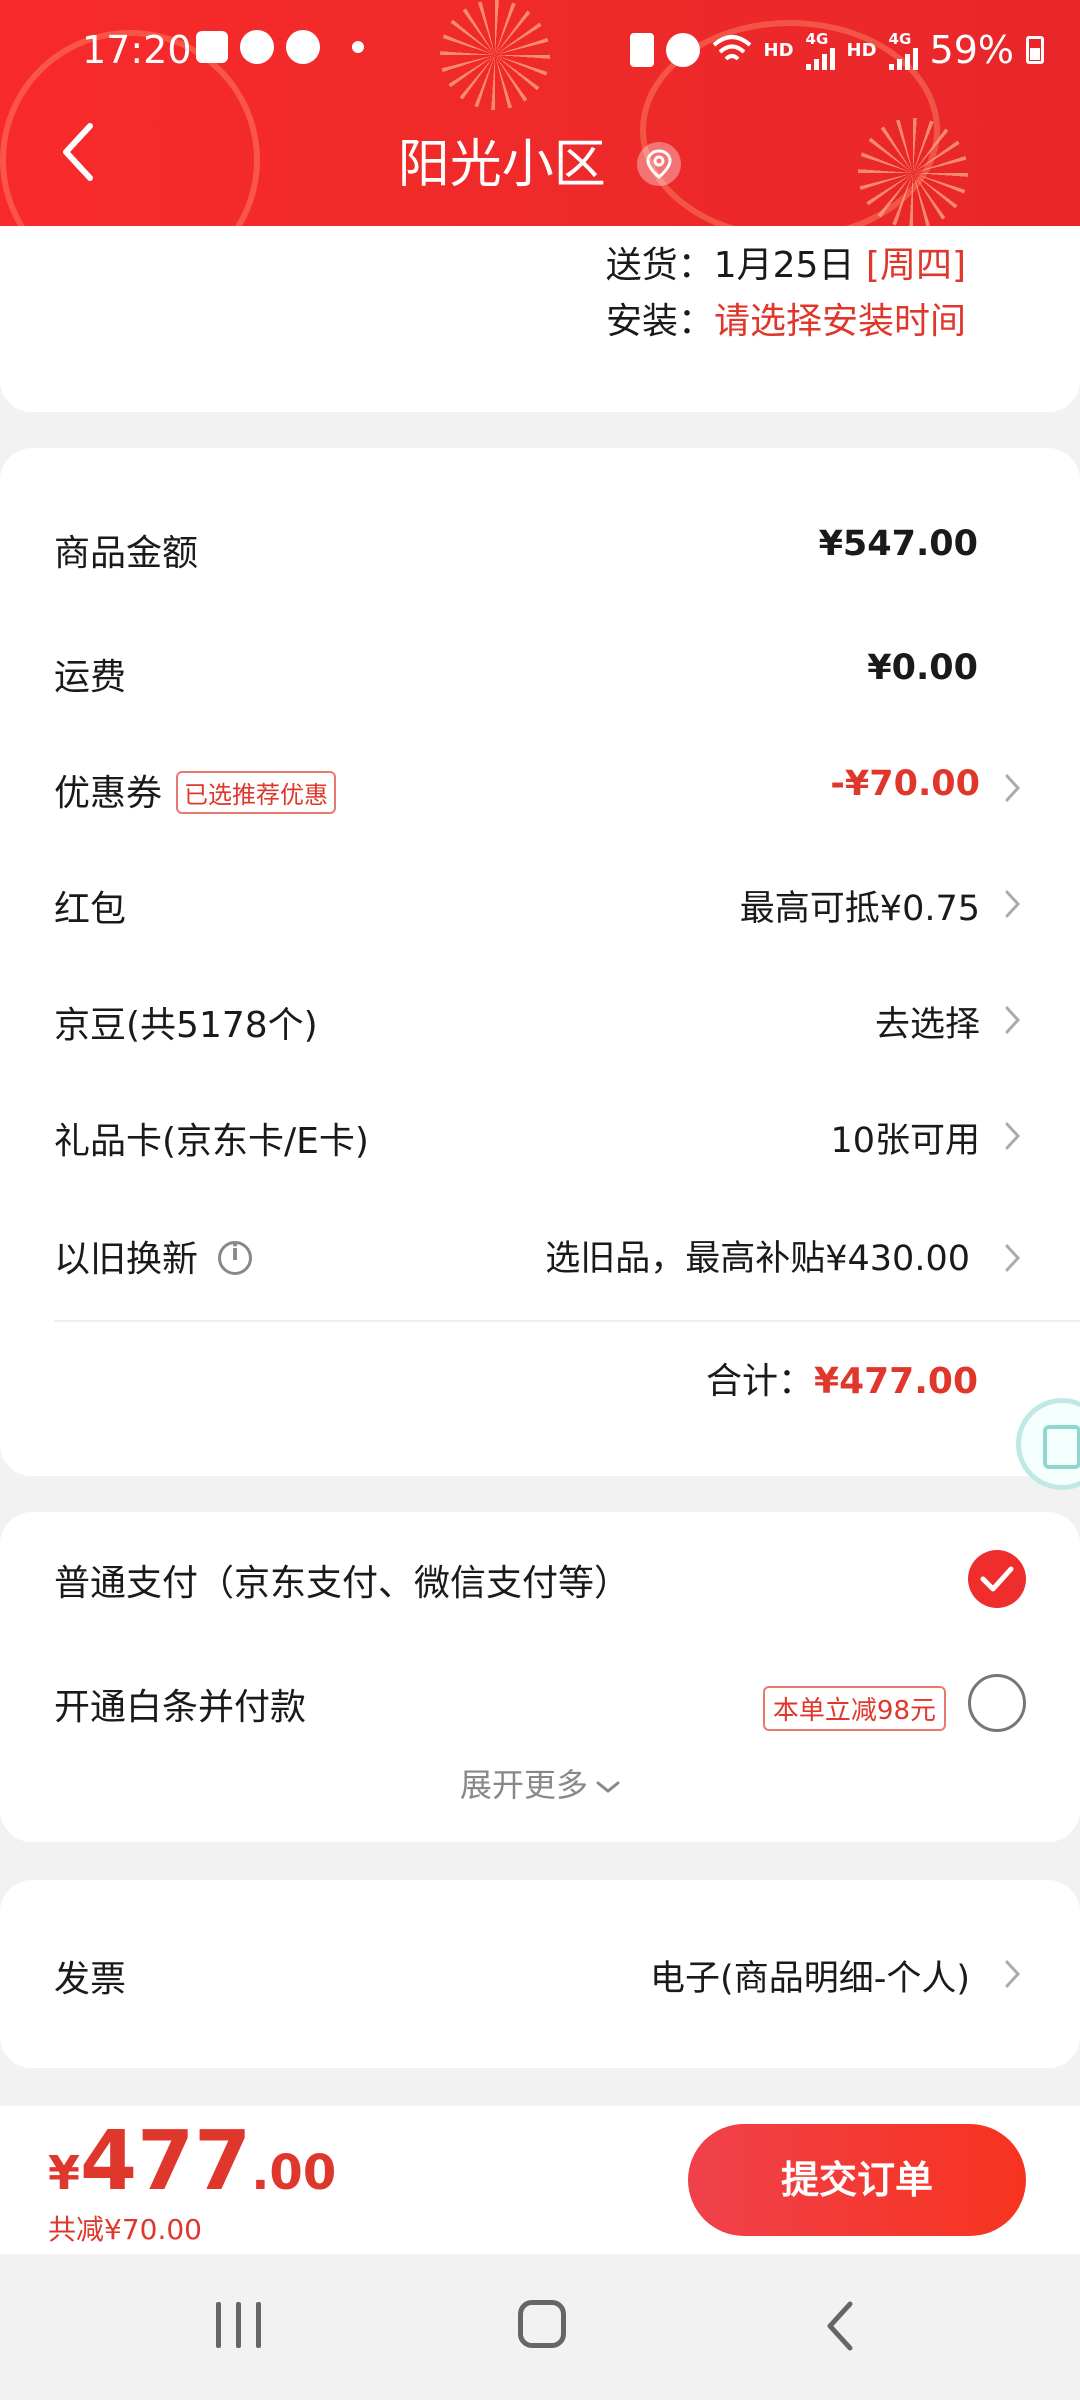 Image resolution: width=1080 pixels, height=2400 pixels. What do you see at coordinates (235, 1258) in the screenshot?
I see `info-icon` at bounding box center [235, 1258].